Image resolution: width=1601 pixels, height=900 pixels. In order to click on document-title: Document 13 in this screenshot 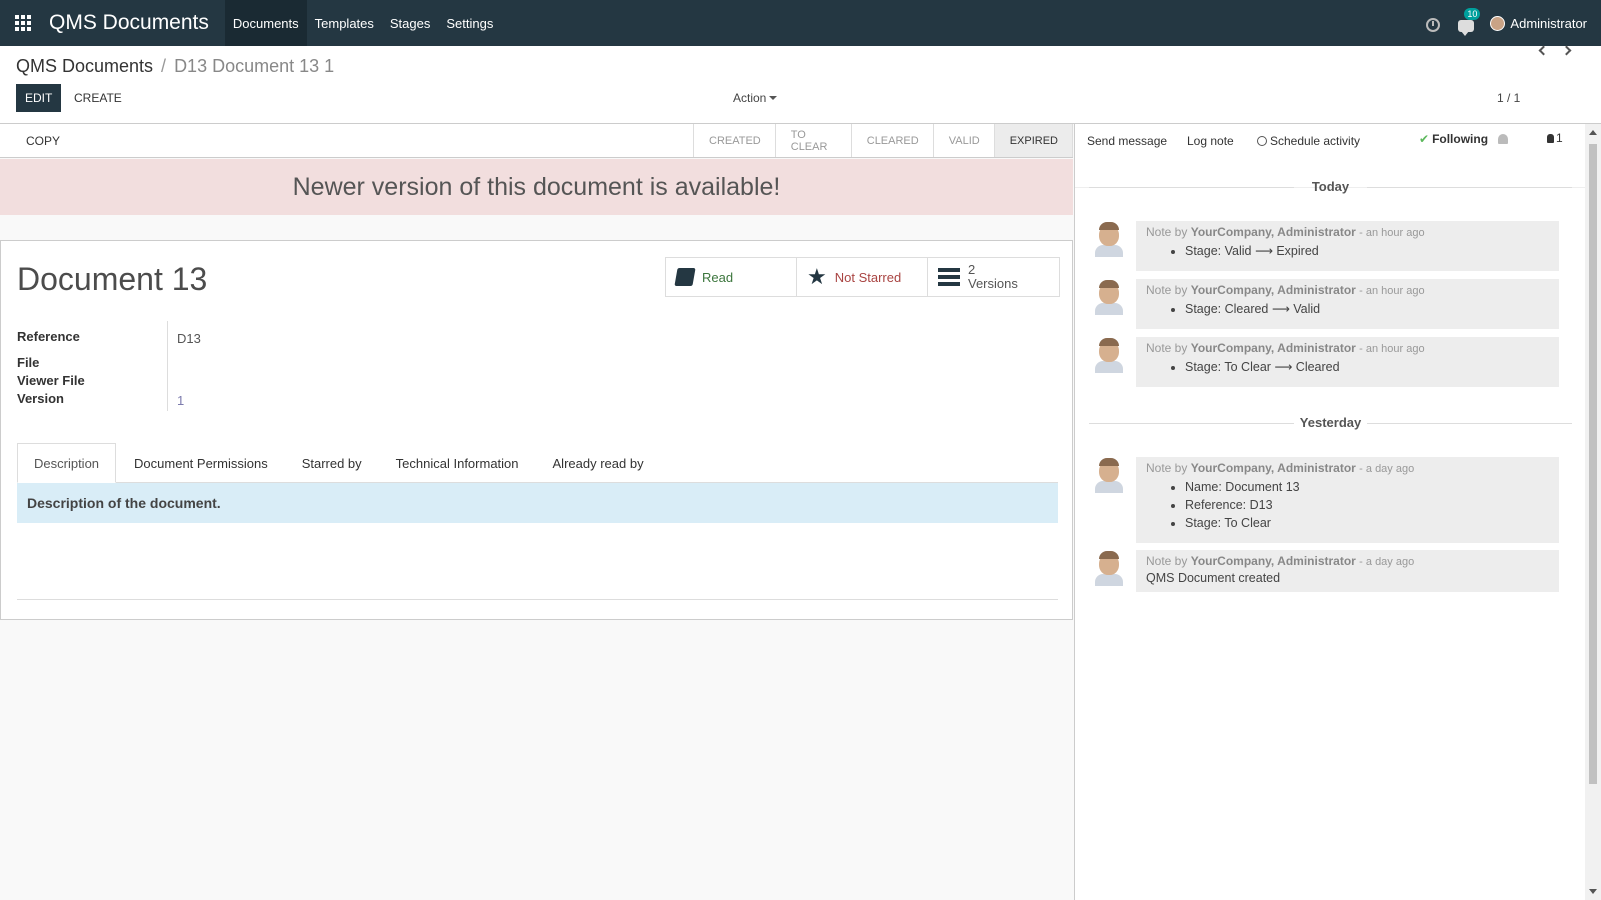, I will do `click(112, 279)`.